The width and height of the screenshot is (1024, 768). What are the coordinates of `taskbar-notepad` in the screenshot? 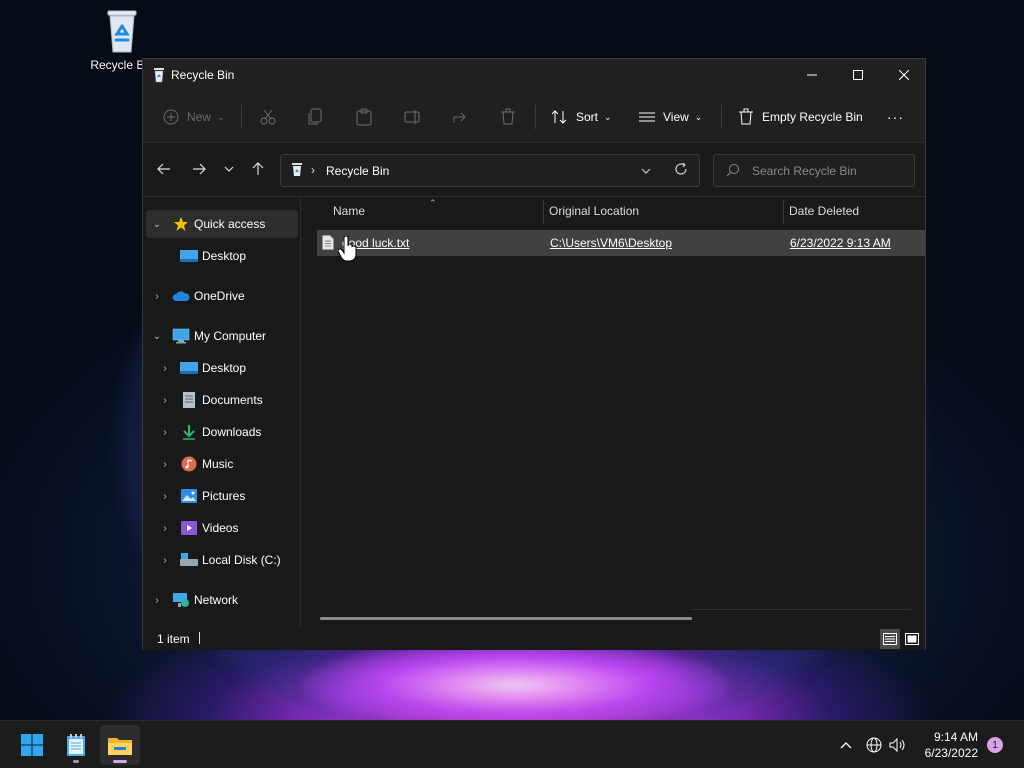 It's located at (76, 745).